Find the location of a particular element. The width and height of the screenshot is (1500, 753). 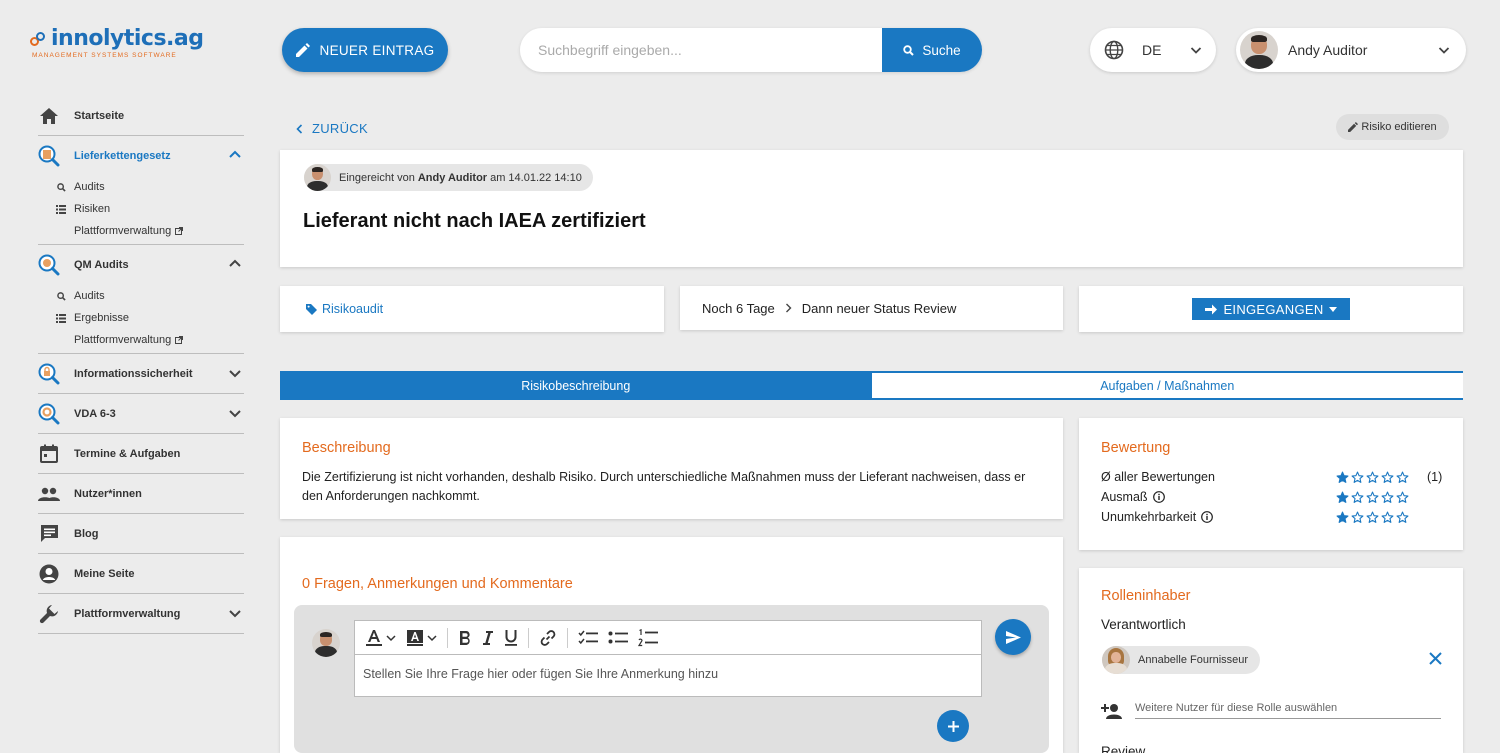

lock-search-icon is located at coordinates (49, 374).